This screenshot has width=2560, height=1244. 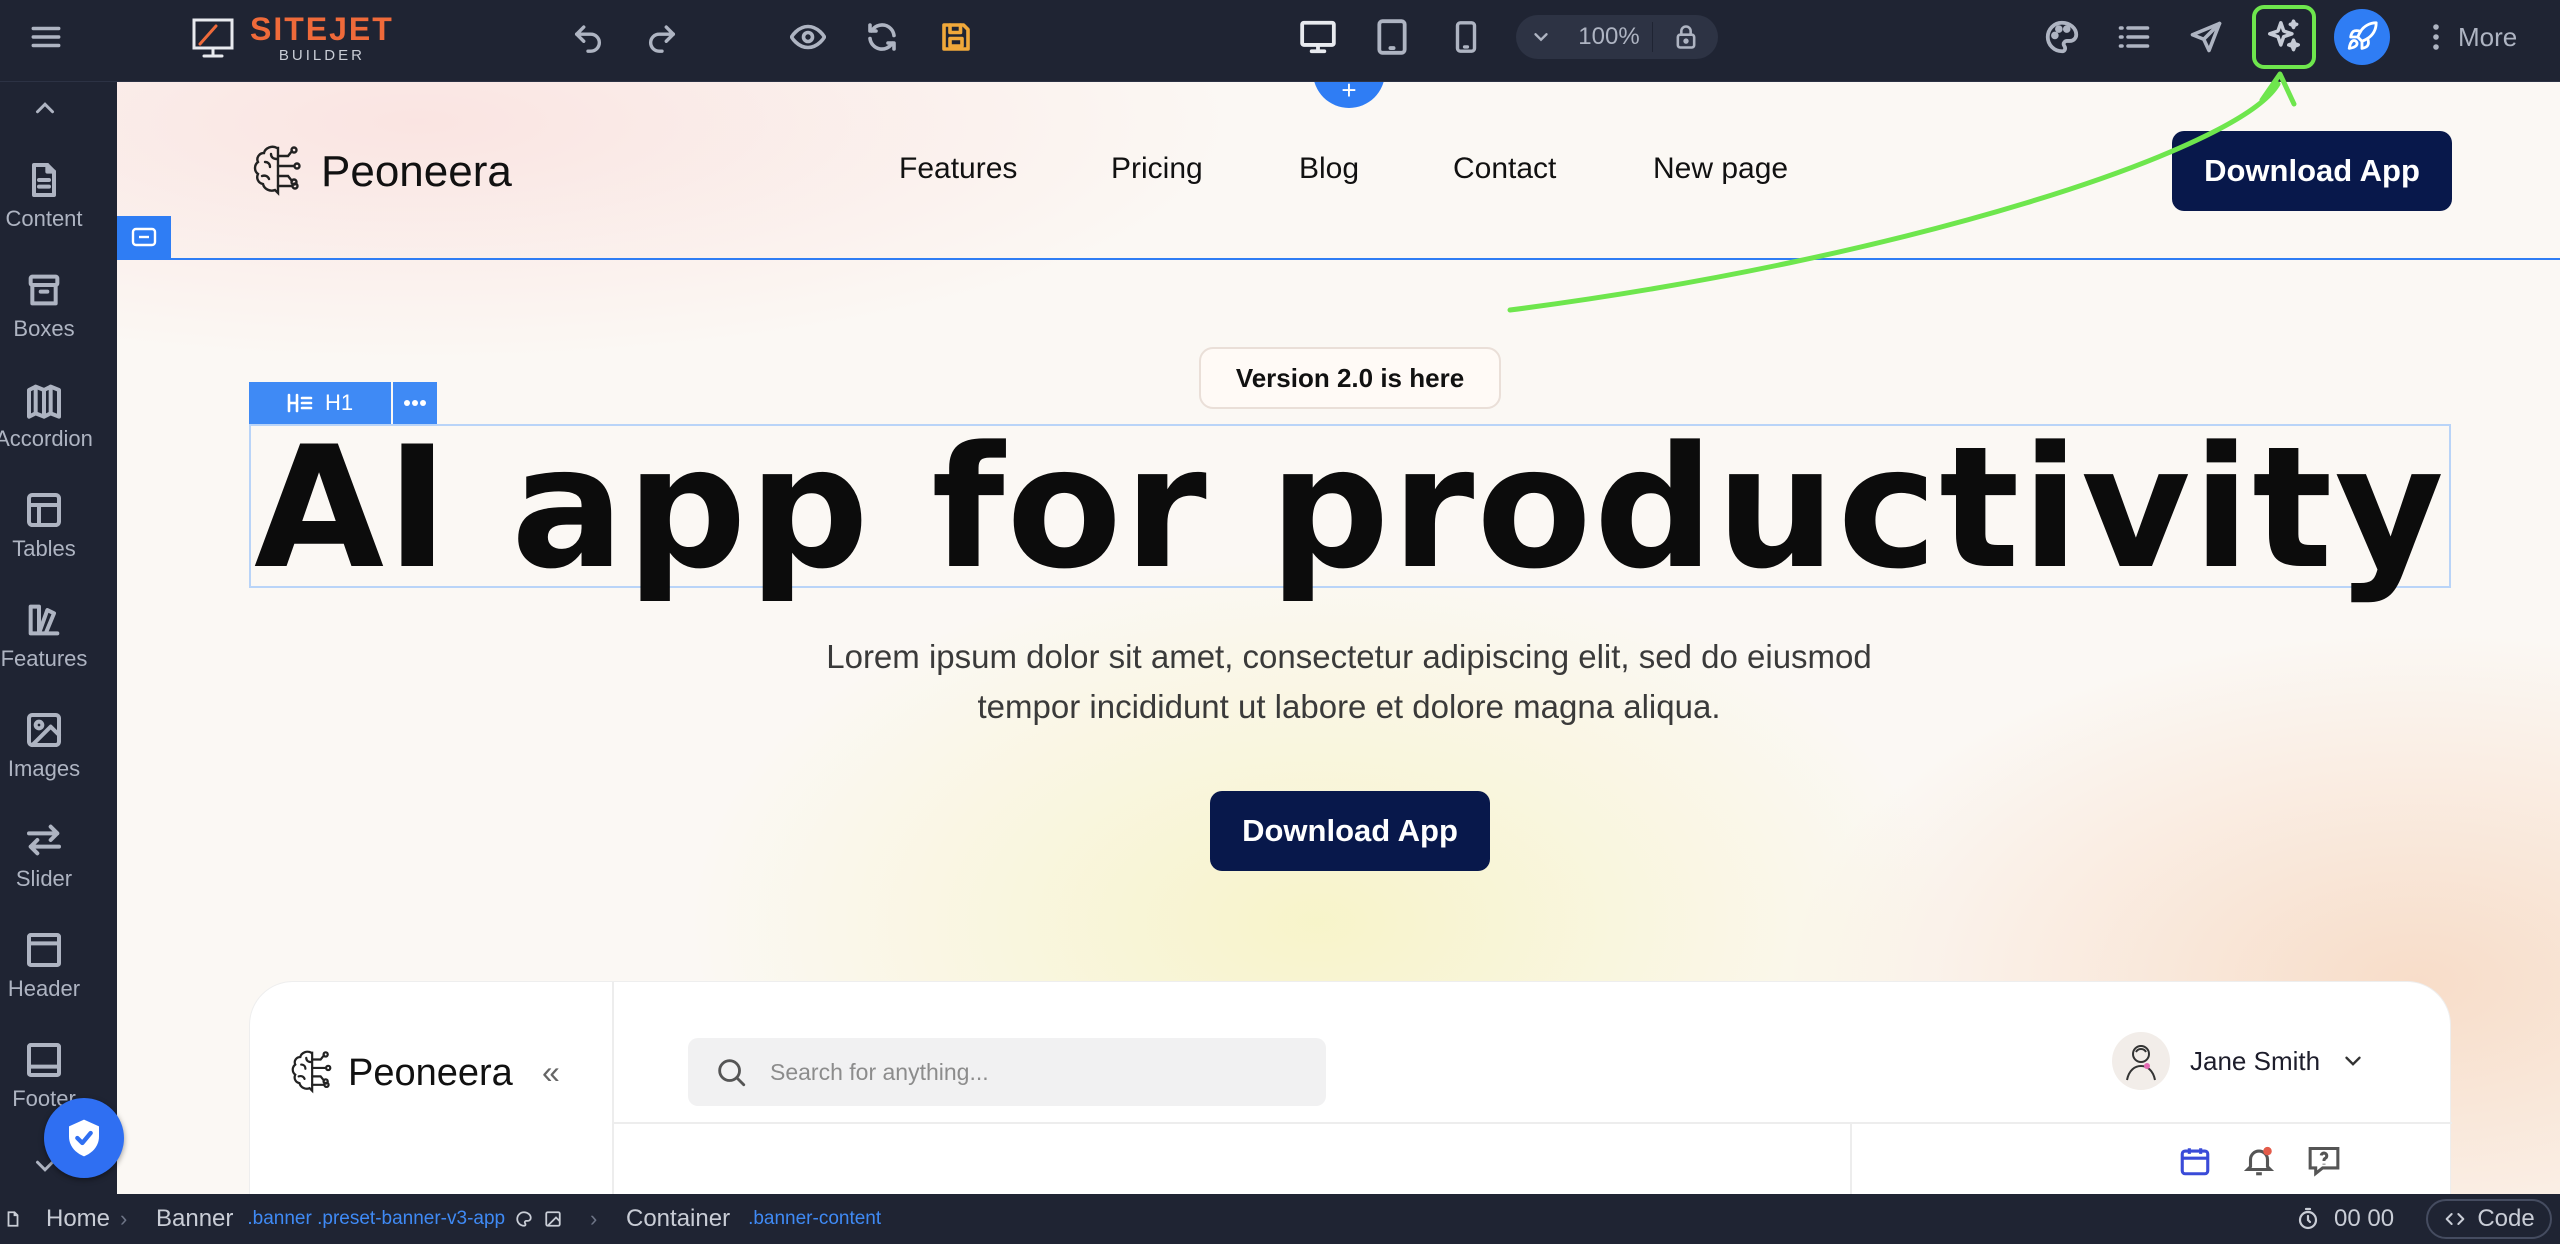 What do you see at coordinates (44, 980) in the screenshot?
I see `sidebar-item-header: Header` at bounding box center [44, 980].